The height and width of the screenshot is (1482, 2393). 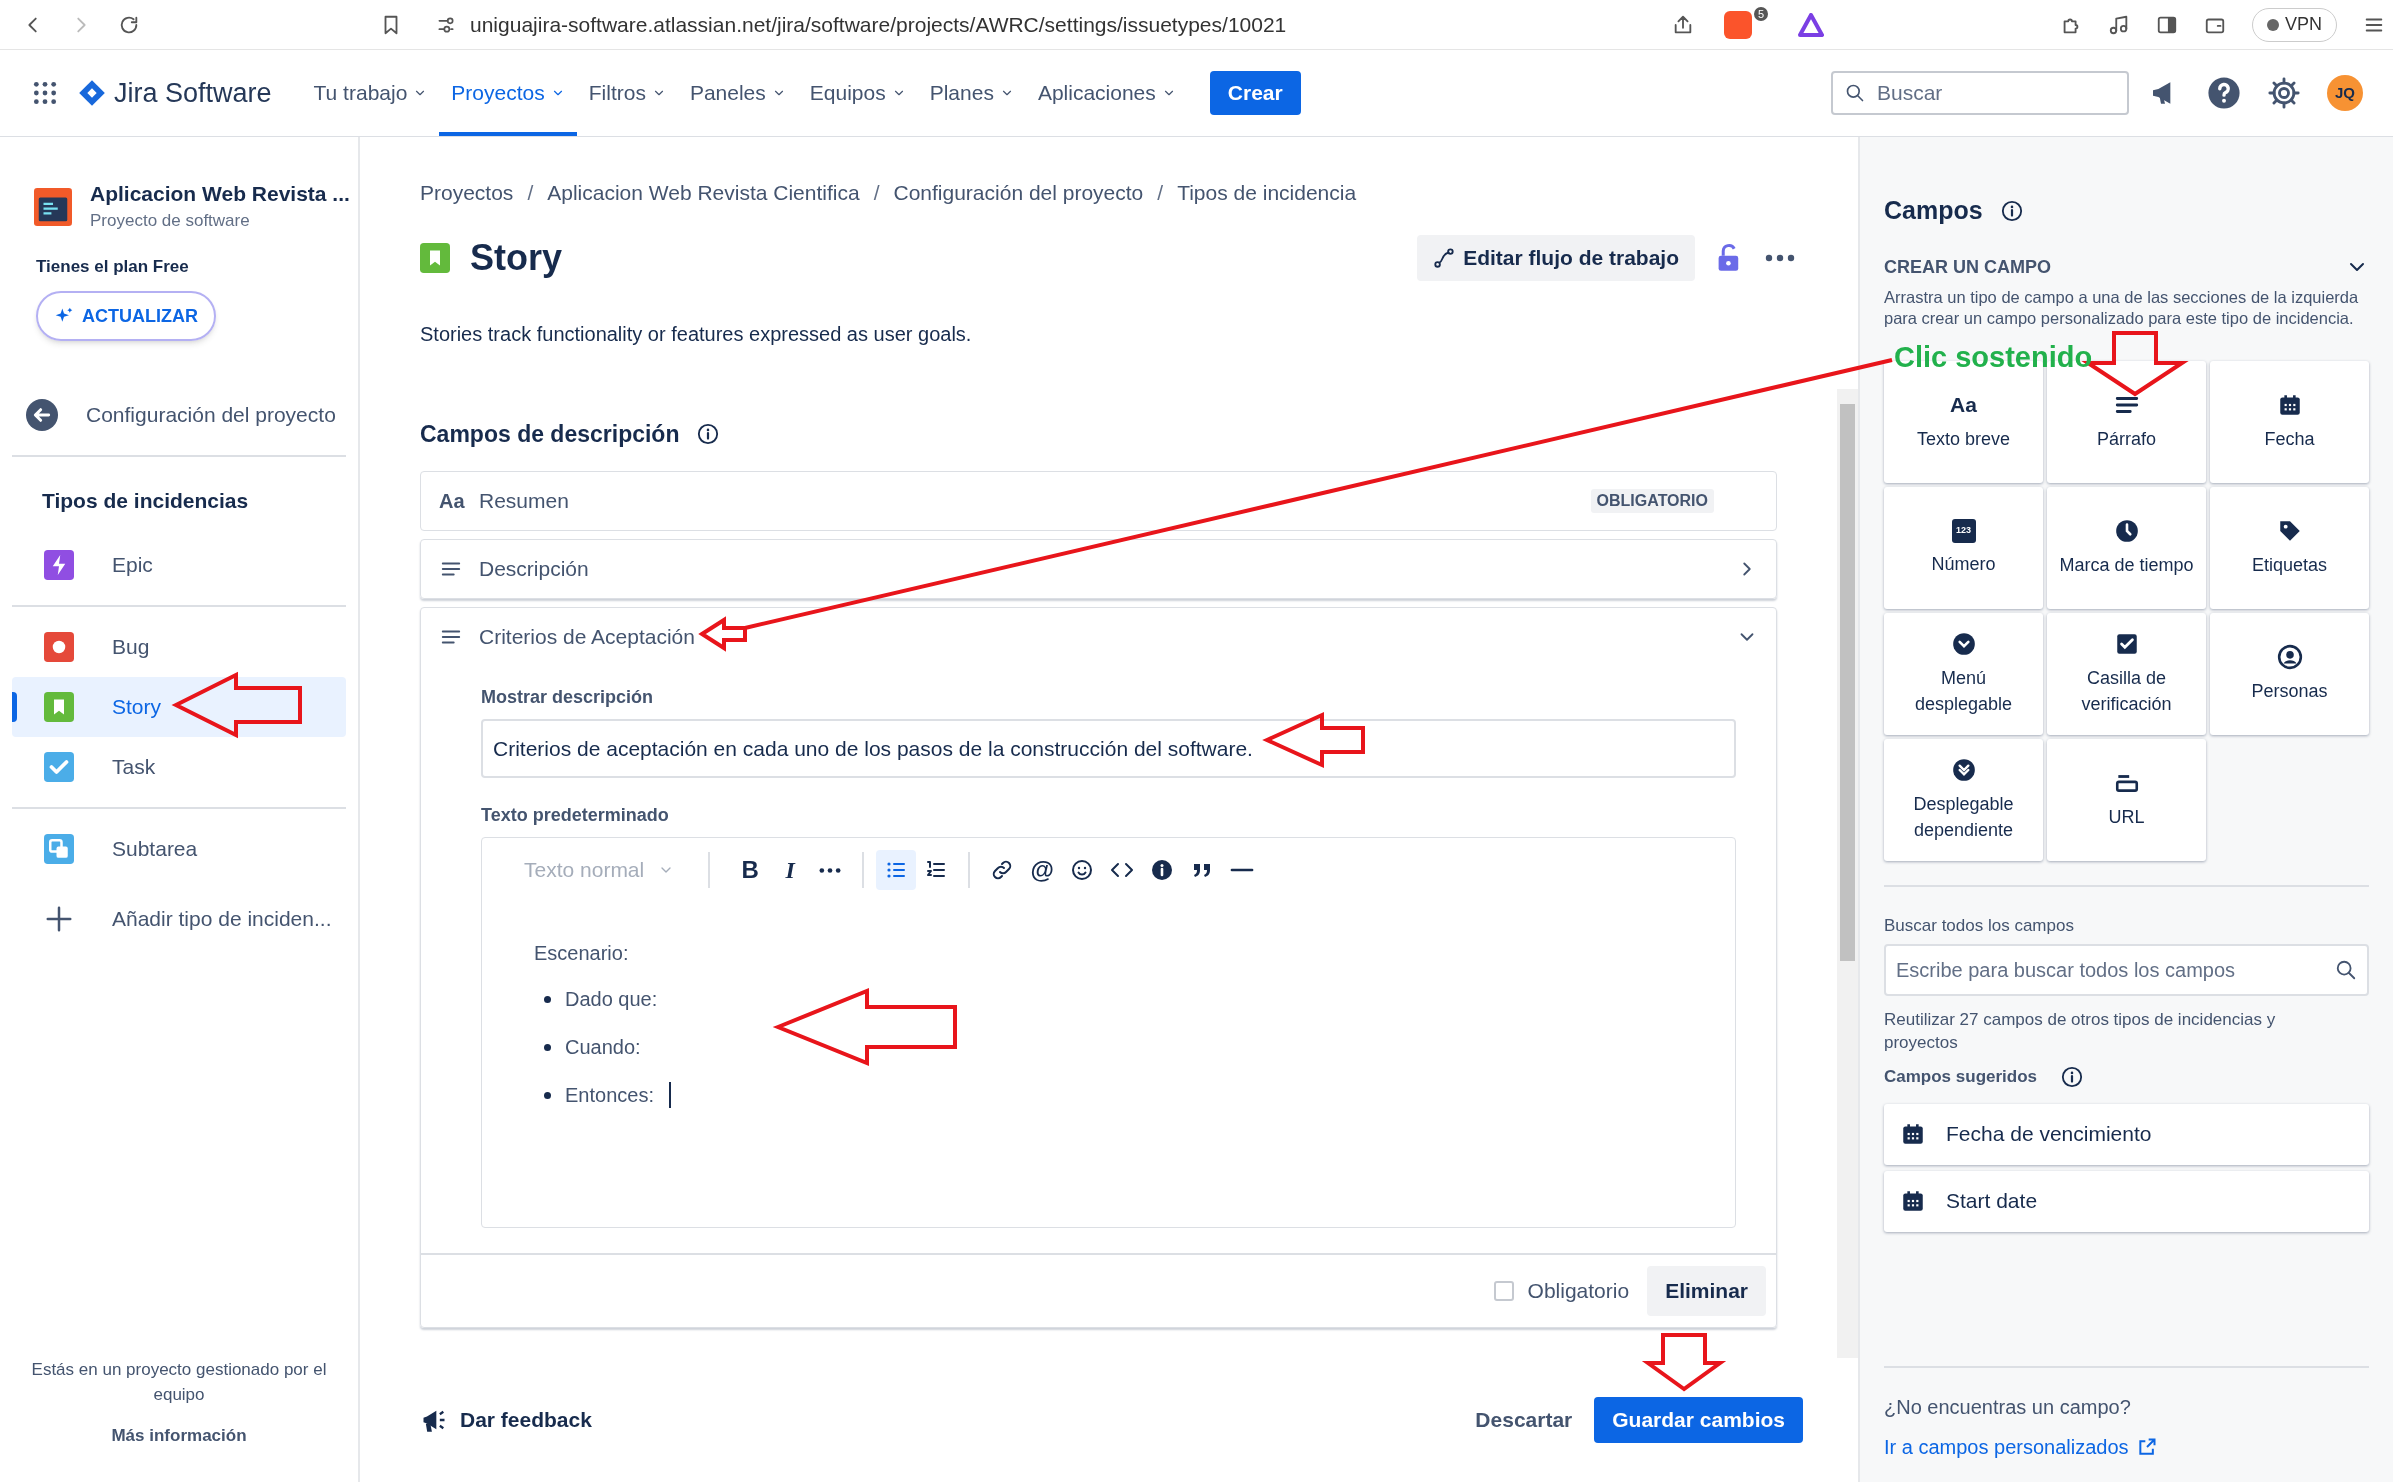 I want to click on plan-text: Tienes el plan Free, so click(x=113, y=266).